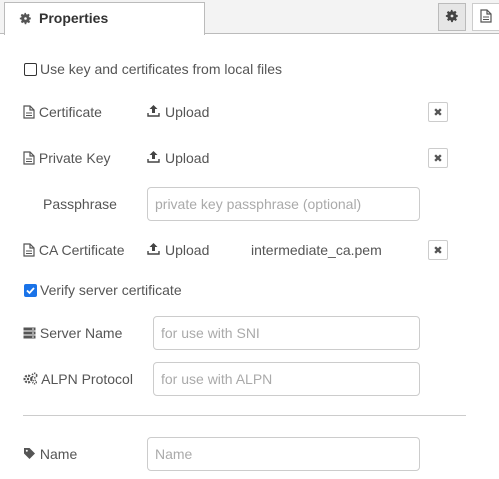 This screenshot has height=479, width=499. What do you see at coordinates (178, 158) in the screenshot?
I see `private-key-upload-button: Upload` at bounding box center [178, 158].